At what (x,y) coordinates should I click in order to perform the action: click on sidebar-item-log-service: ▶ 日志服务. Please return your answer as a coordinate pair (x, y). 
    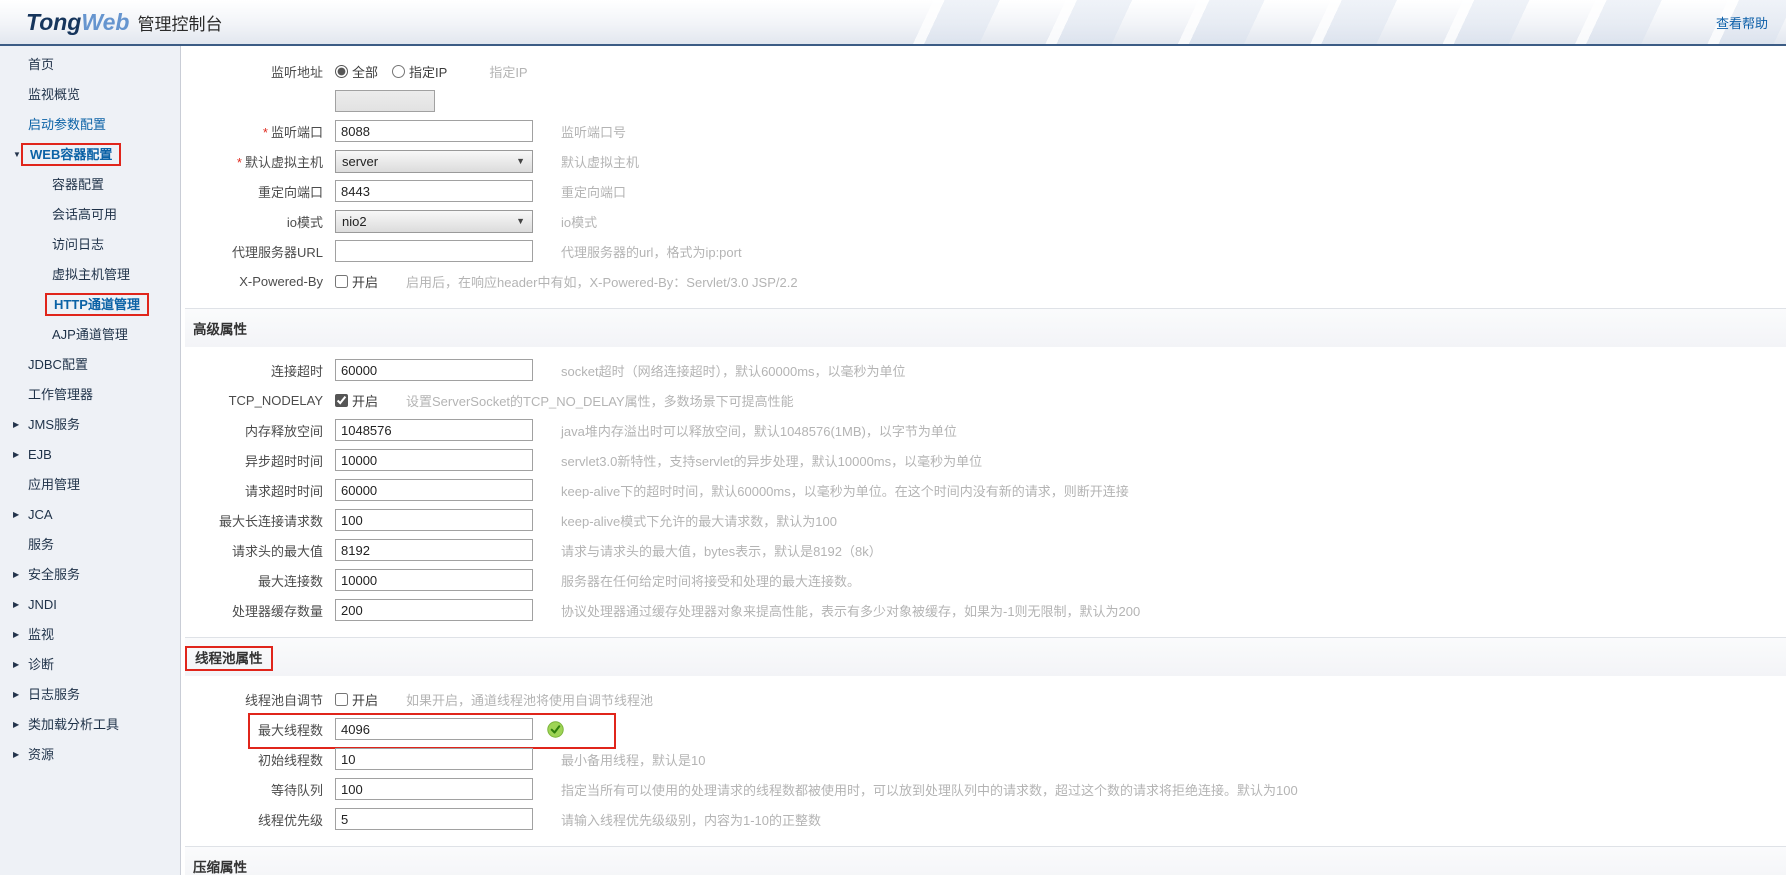
    Looking at the image, I should click on (90, 695).